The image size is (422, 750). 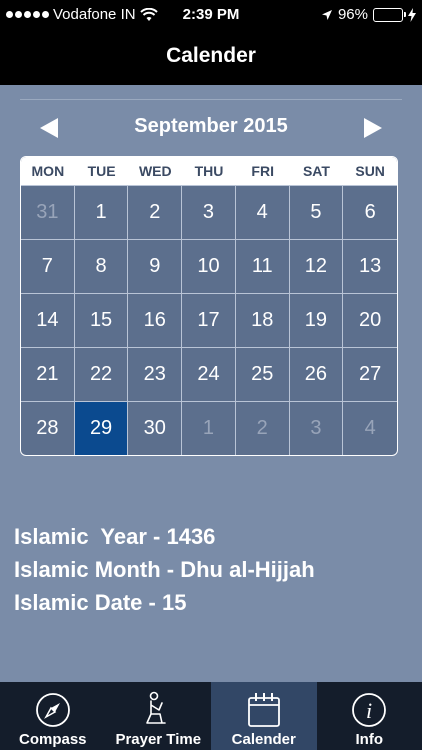 What do you see at coordinates (370, 320) in the screenshot?
I see `calendar-day: 20` at bounding box center [370, 320].